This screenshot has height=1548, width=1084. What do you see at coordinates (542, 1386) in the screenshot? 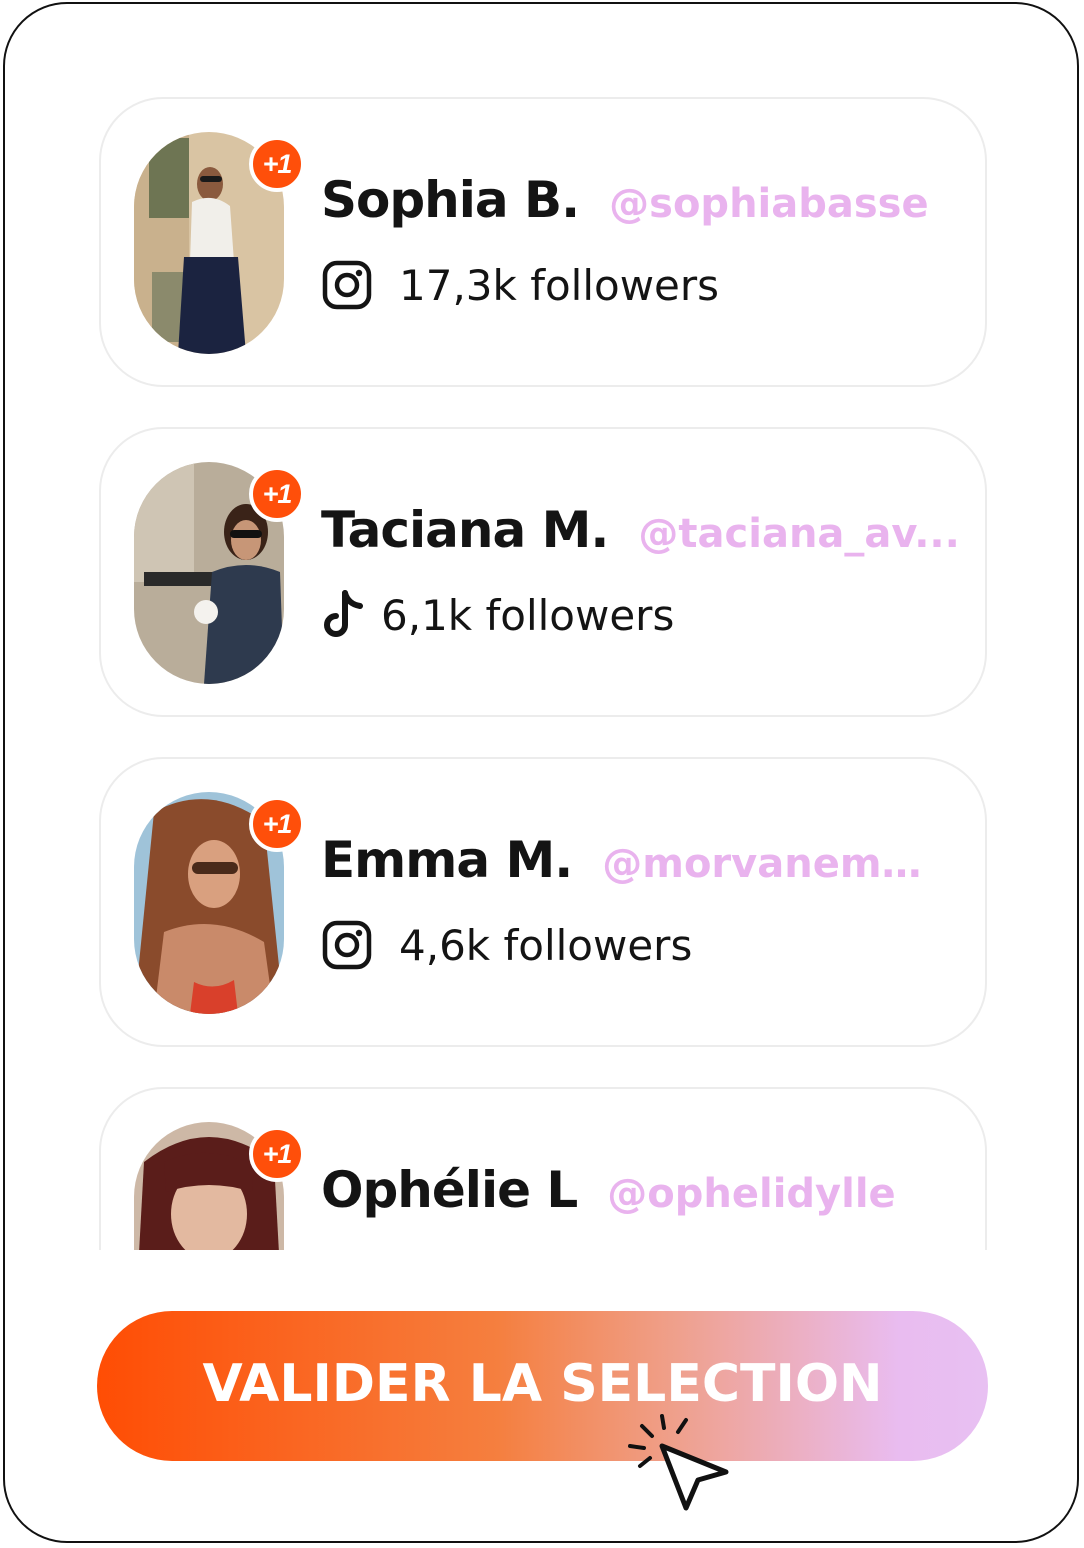
I see `validate-selection-button: VALIDER LA SELECTION` at bounding box center [542, 1386].